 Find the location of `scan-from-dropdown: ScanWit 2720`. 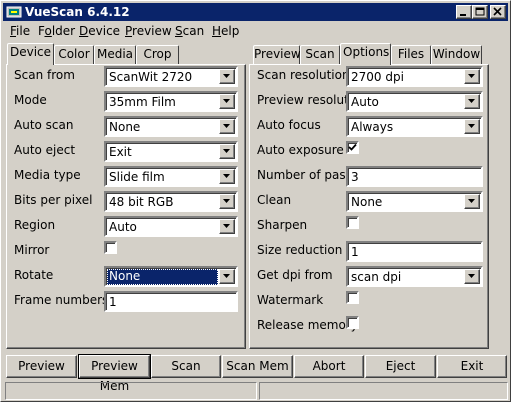

scan-from-dropdown: ScanWit 2720 is located at coordinates (171, 76).